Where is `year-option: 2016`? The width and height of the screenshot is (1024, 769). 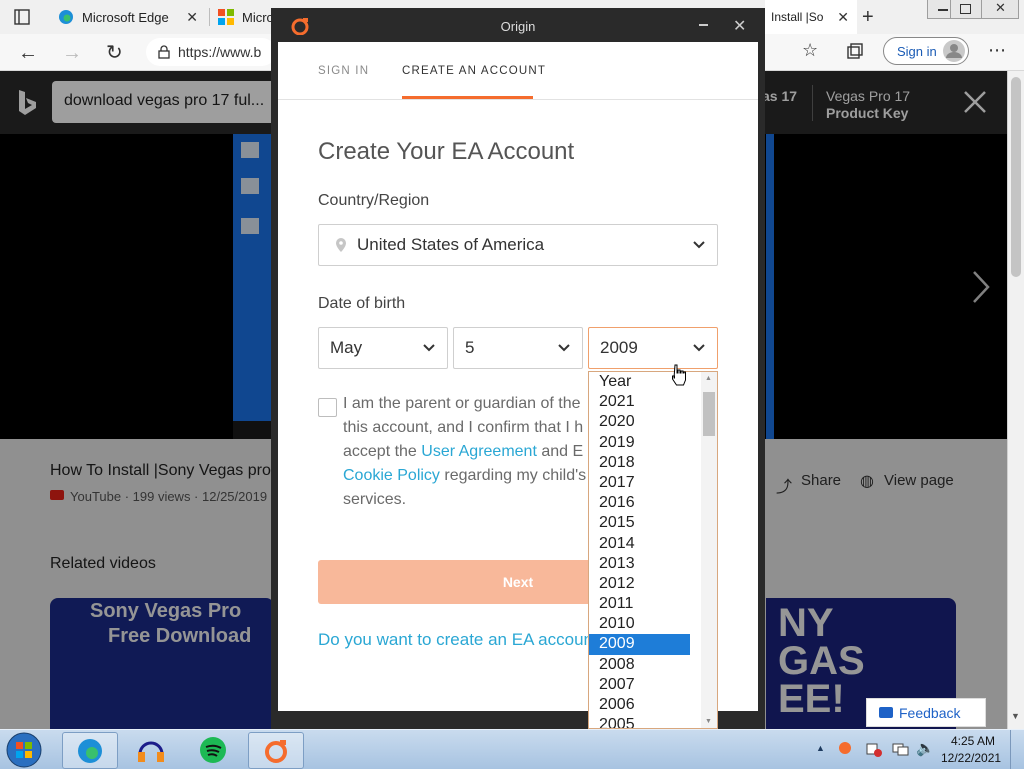
year-option: 2016 is located at coordinates (639, 503).